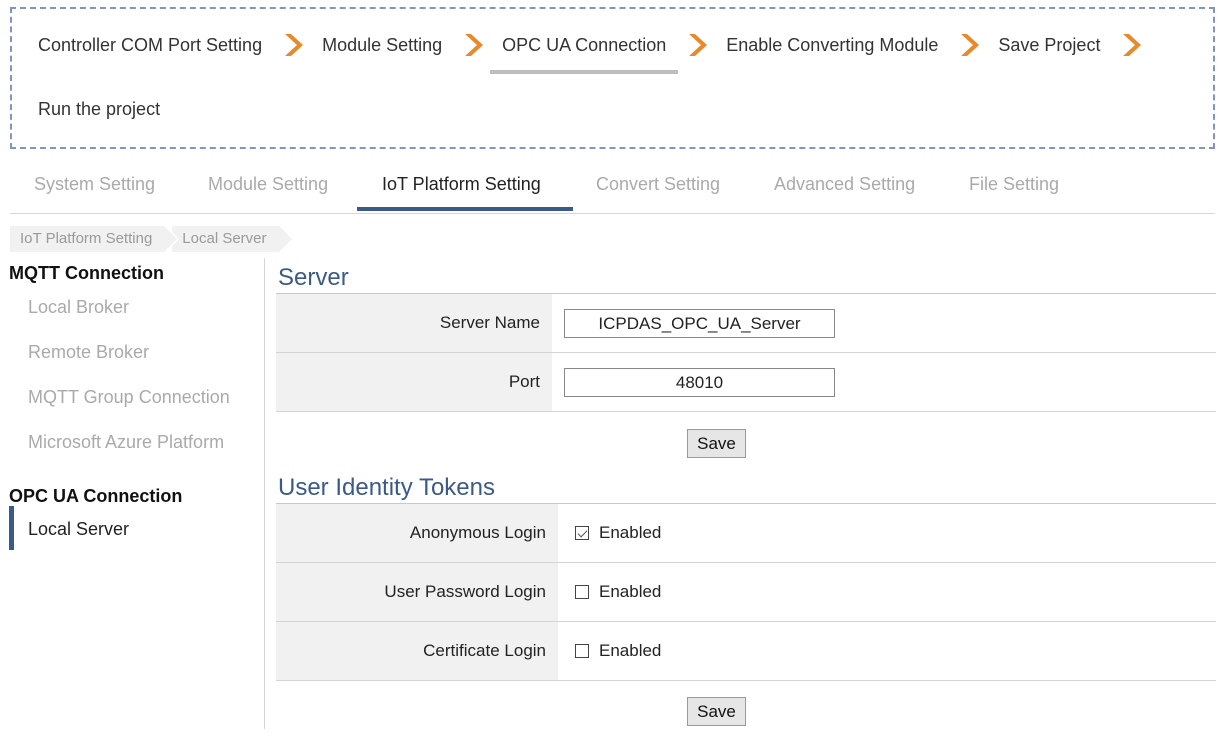 Image resolution: width=1221 pixels, height=741 pixels. Describe the element at coordinates (94, 184) in the screenshot. I see `tab-system-setting: System Setting` at that location.